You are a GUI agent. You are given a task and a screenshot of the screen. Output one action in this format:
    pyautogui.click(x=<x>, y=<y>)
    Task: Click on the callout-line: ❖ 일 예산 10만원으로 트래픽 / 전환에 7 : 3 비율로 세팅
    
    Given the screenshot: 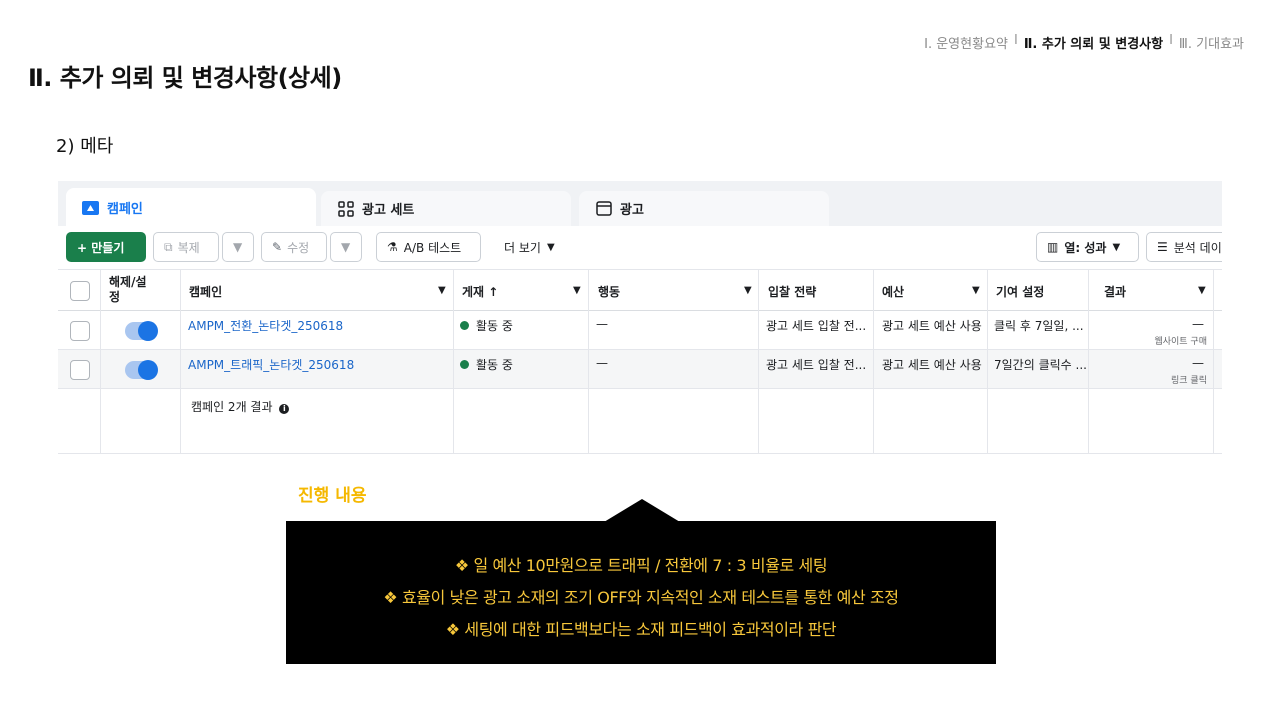 What is the action you would take?
    pyautogui.click(x=641, y=565)
    